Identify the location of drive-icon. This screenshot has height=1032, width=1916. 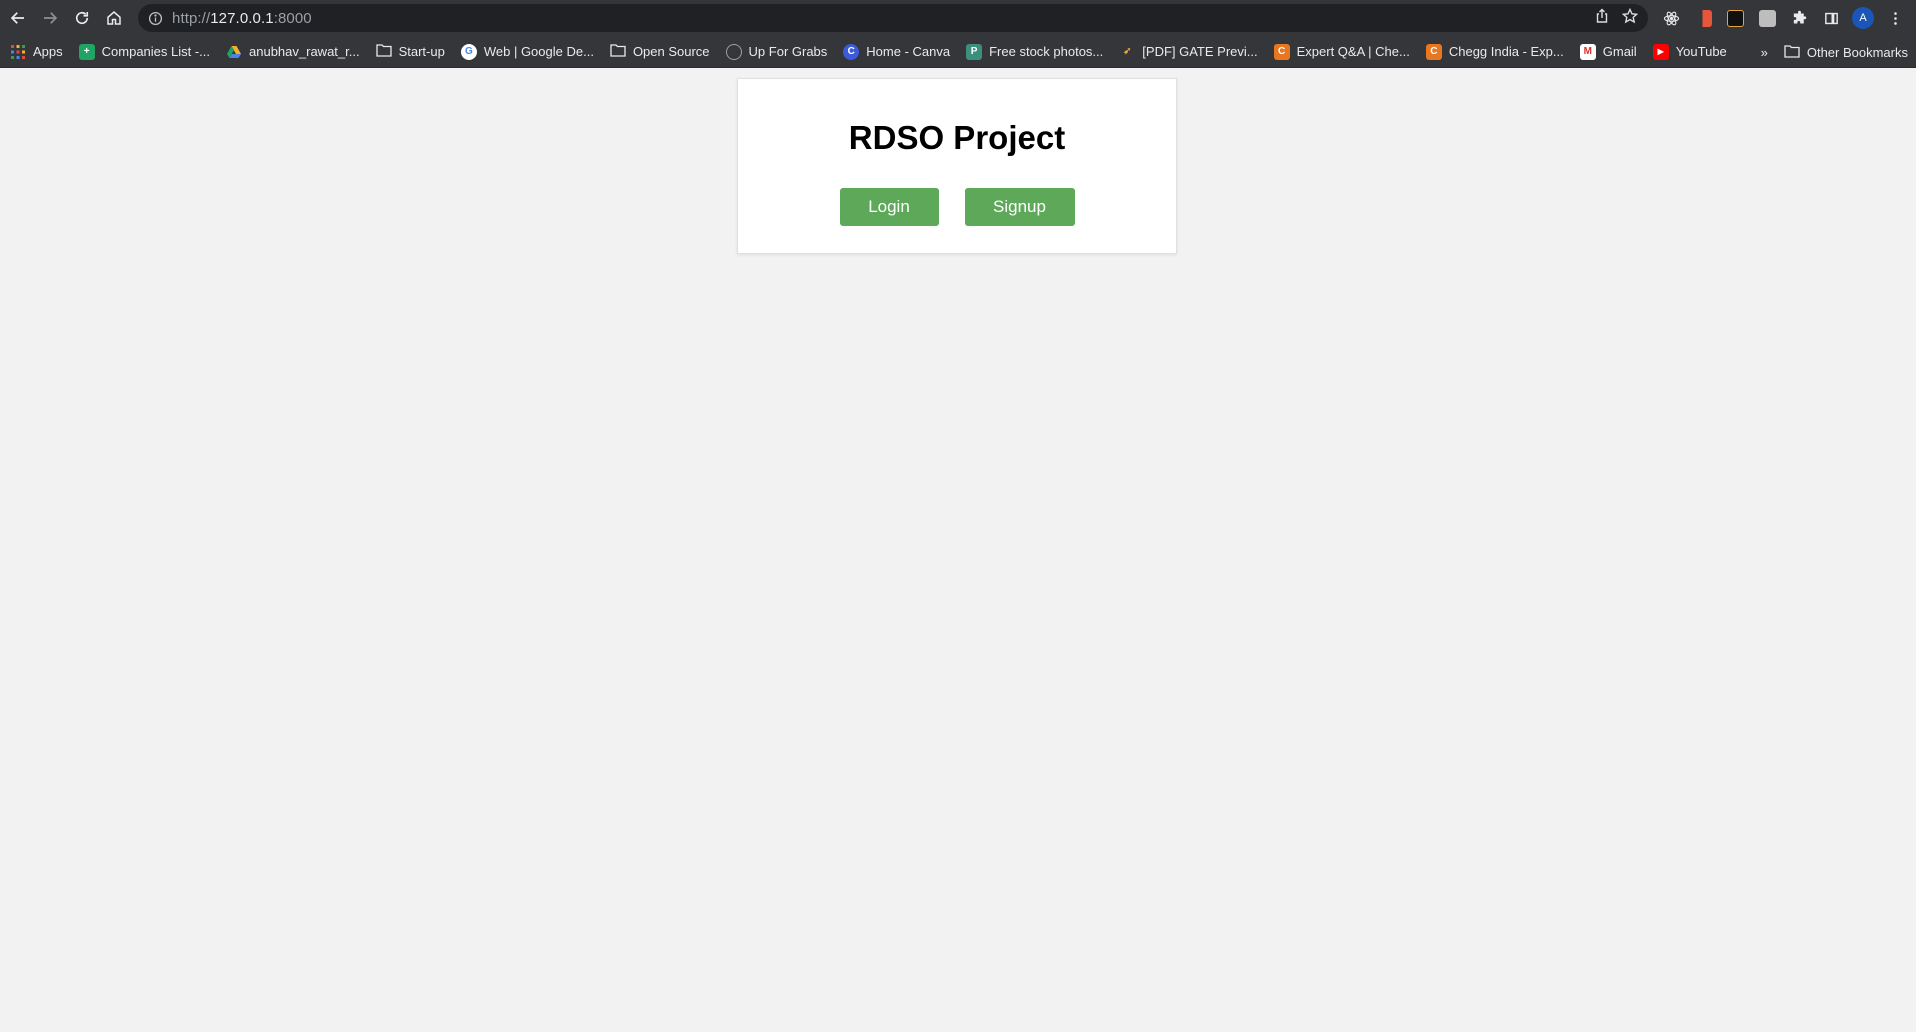
(234, 52).